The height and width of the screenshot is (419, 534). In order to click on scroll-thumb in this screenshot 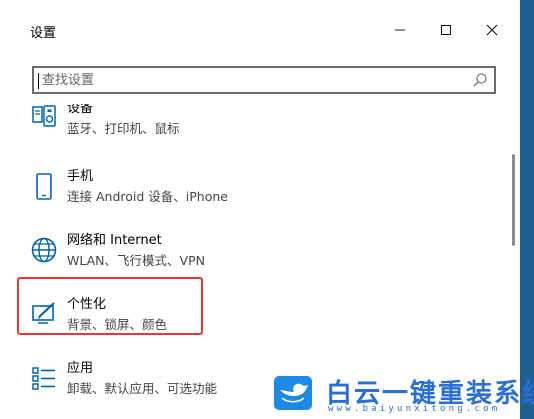, I will do `click(513, 200)`.